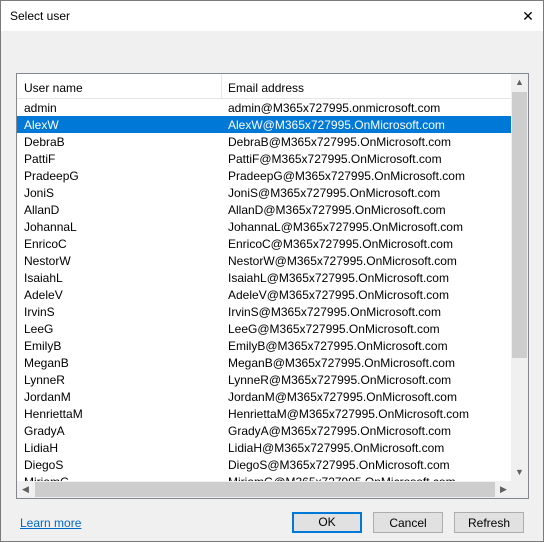  What do you see at coordinates (341, 363) in the screenshot?
I see `cell-email-address: MeganB@M365x727995.OnMicrosoft.com` at bounding box center [341, 363].